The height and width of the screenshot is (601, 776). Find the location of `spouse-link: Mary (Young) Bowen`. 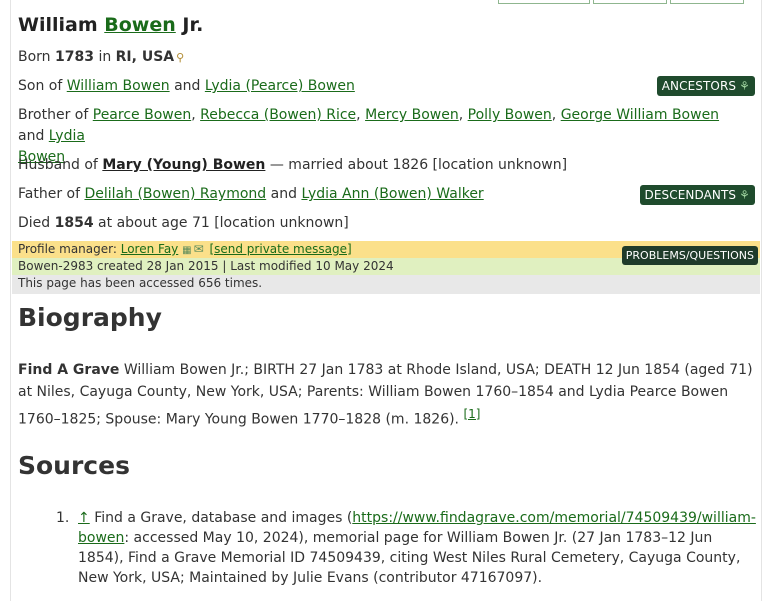

spouse-link: Mary (Young) Bowen is located at coordinates (183, 165).